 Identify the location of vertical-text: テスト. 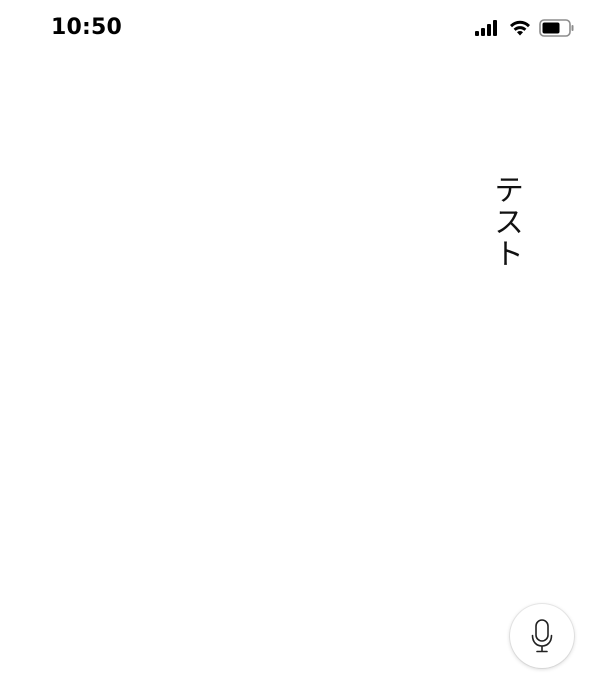
(505, 222).